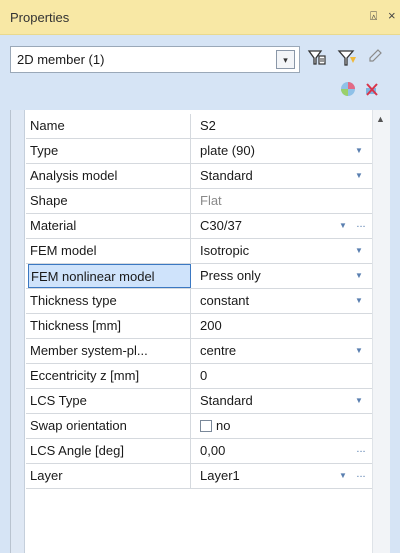 The image size is (400, 553). Describe the element at coordinates (109, 301) in the screenshot. I see `property-name: Thickness type` at that location.